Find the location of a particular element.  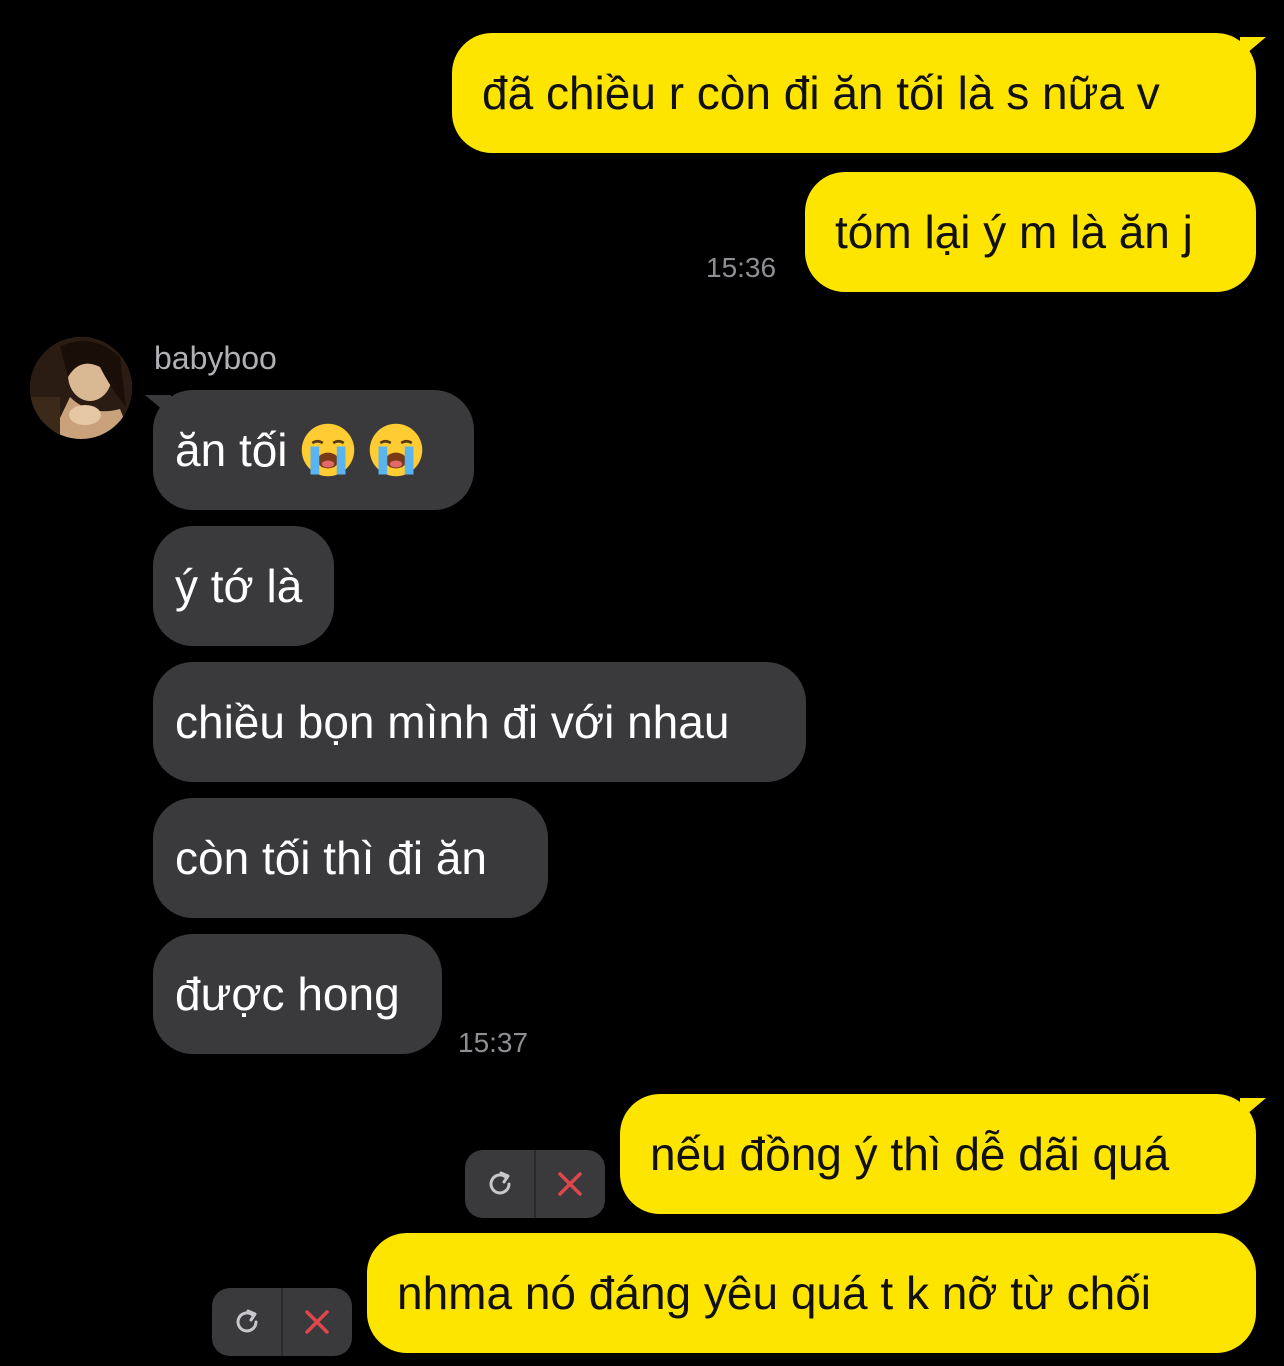

outgoing-message: nếu đồng ý thì dễ dãi quá is located at coordinates (938, 1154).